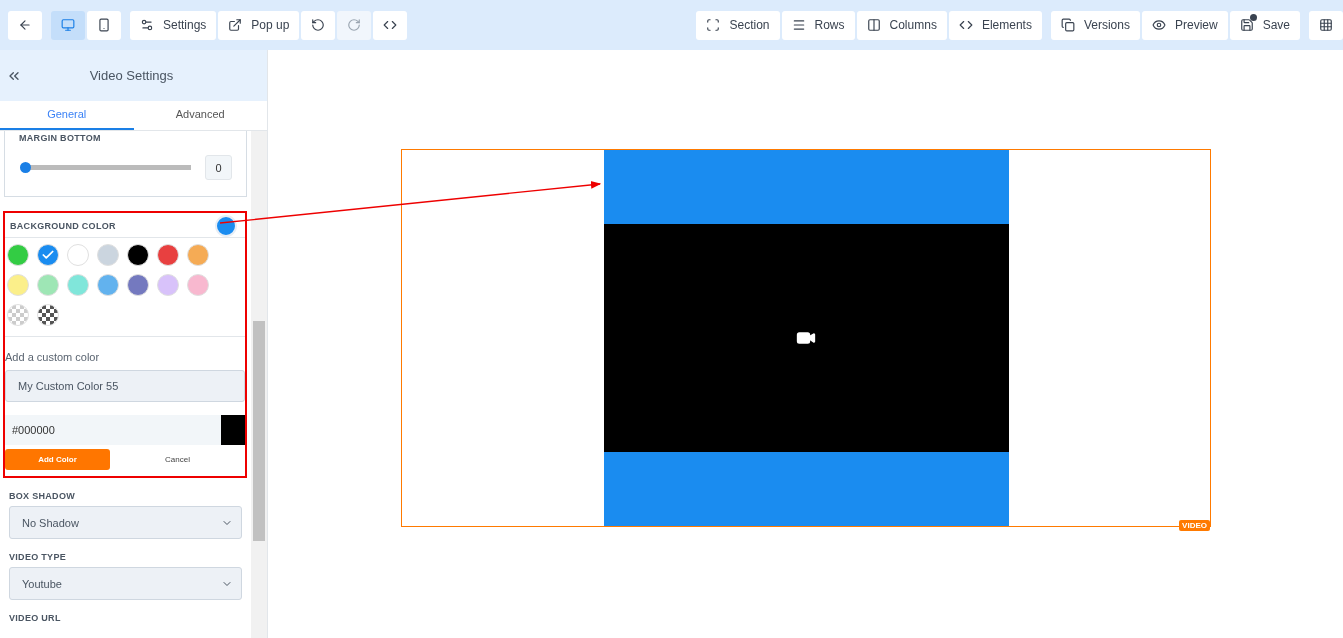 This screenshot has height=638, width=1343. I want to click on undo-icon, so click(318, 25).